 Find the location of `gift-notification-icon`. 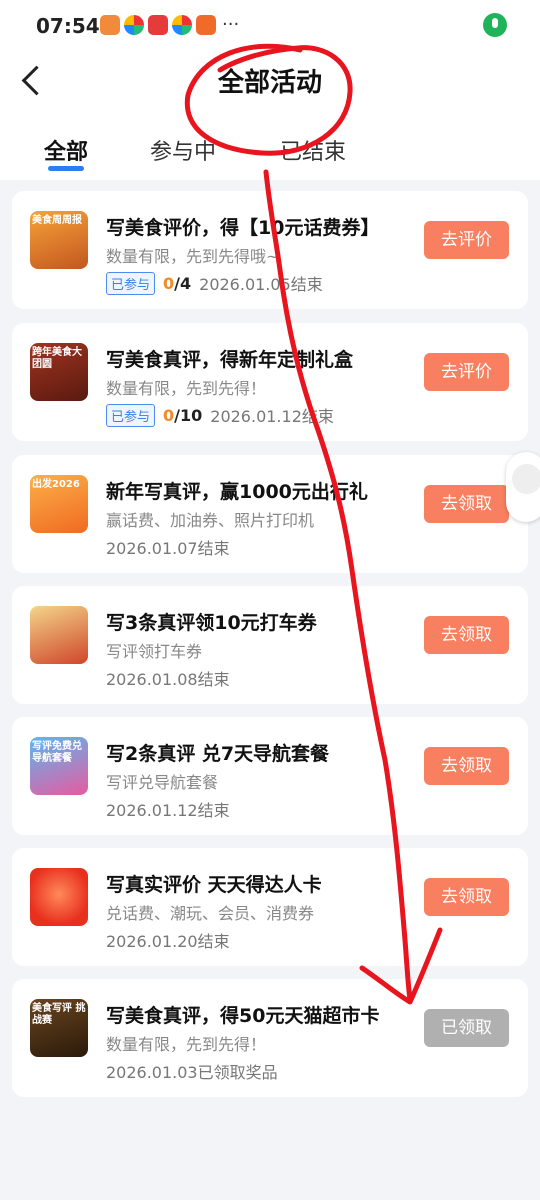

gift-notification-icon is located at coordinates (206, 24).